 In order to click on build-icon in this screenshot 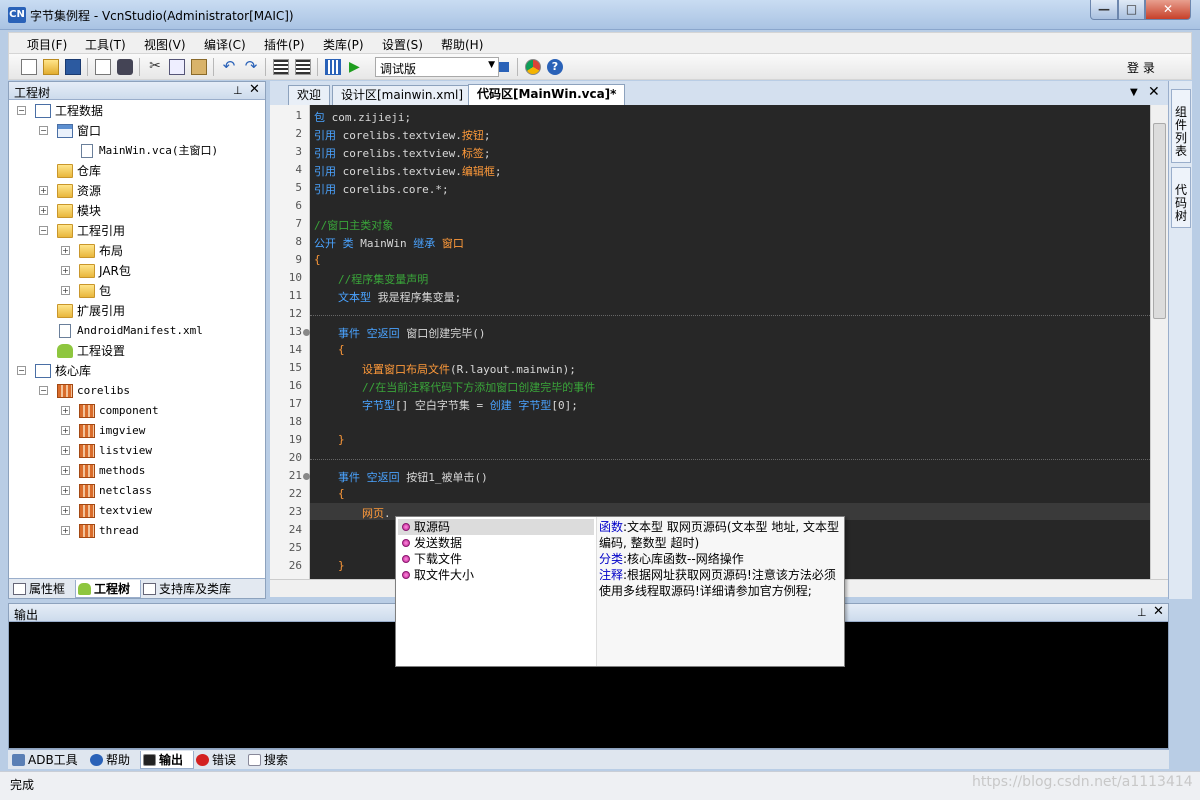, I will do `click(333, 67)`.